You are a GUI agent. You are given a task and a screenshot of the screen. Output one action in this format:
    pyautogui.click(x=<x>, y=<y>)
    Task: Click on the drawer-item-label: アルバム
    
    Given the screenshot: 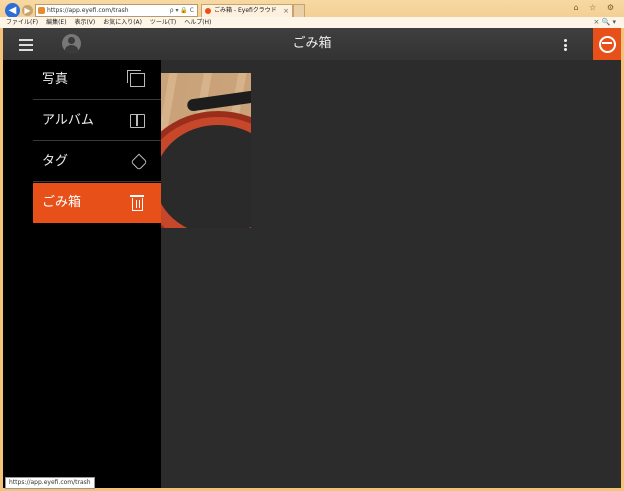 What is the action you would take?
    pyautogui.click(x=68, y=120)
    